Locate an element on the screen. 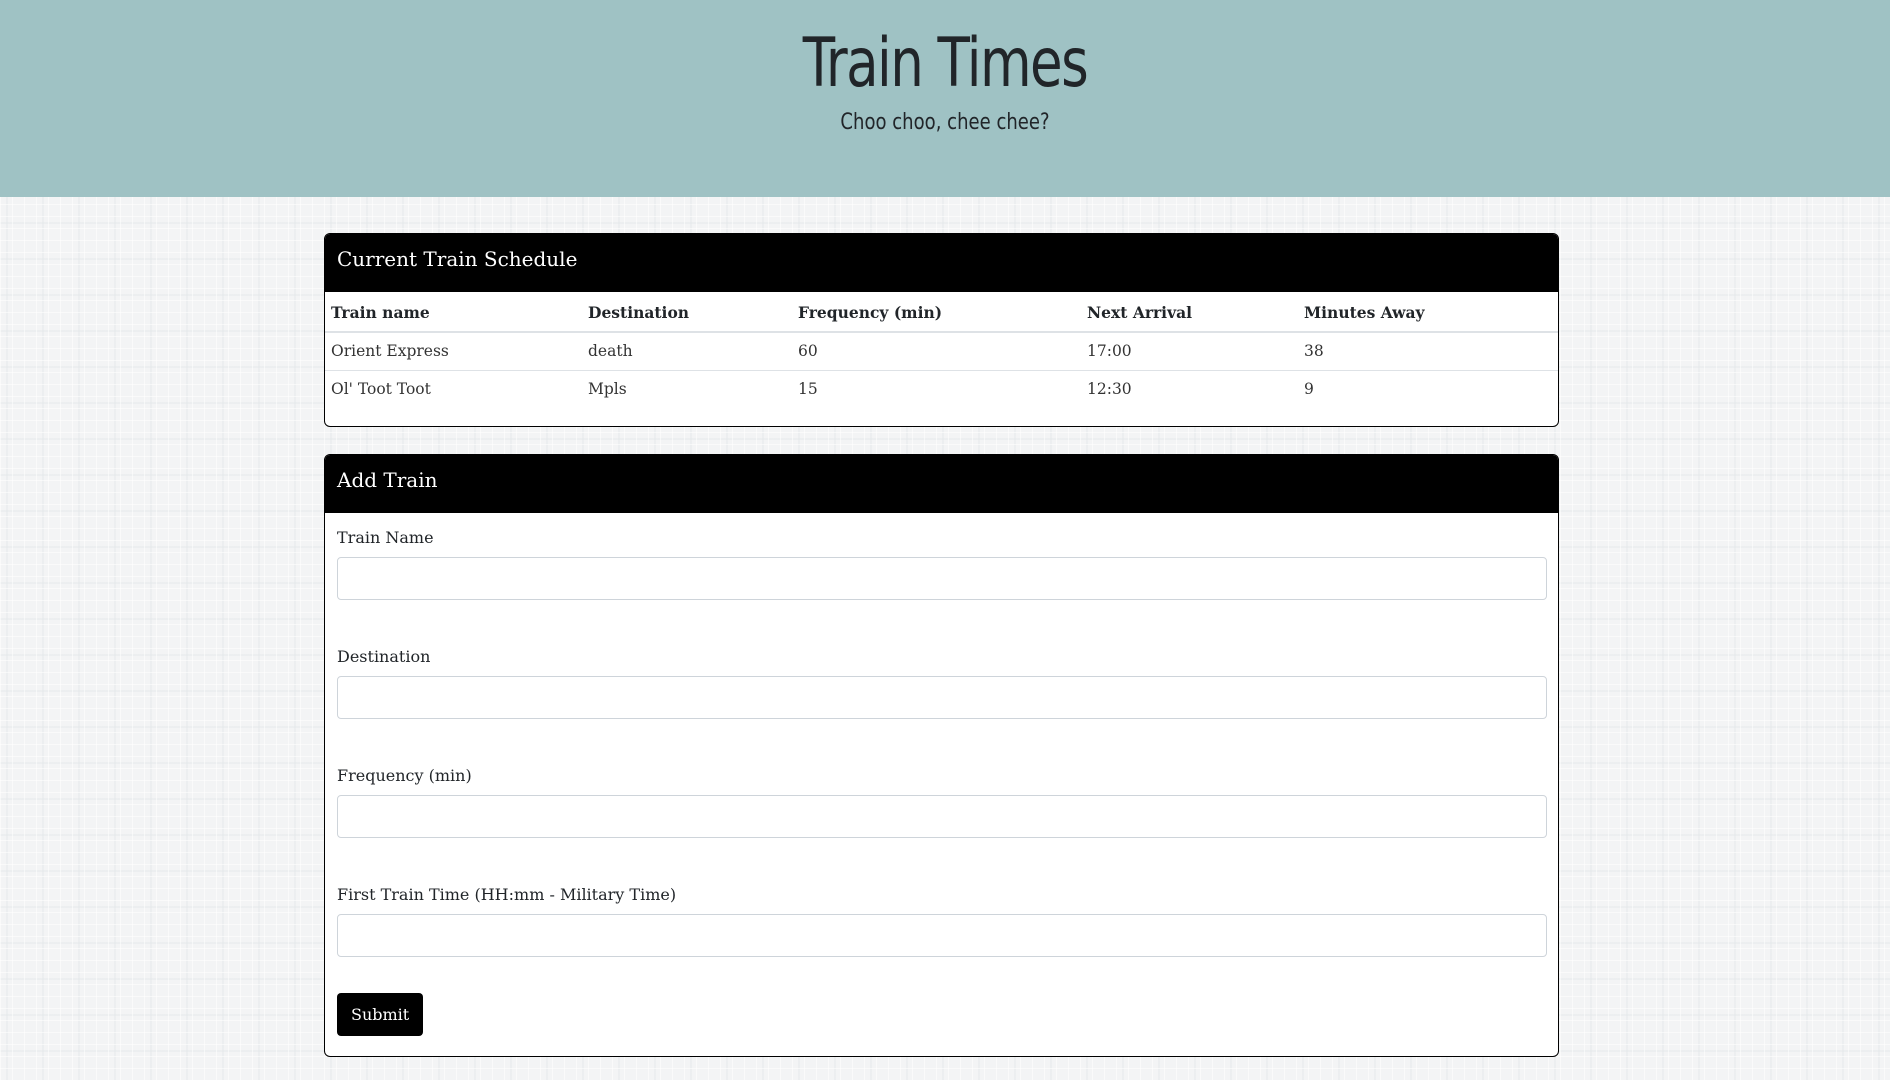 This screenshot has width=1890, height=1080. submit-button: Submit is located at coordinates (380, 1014).